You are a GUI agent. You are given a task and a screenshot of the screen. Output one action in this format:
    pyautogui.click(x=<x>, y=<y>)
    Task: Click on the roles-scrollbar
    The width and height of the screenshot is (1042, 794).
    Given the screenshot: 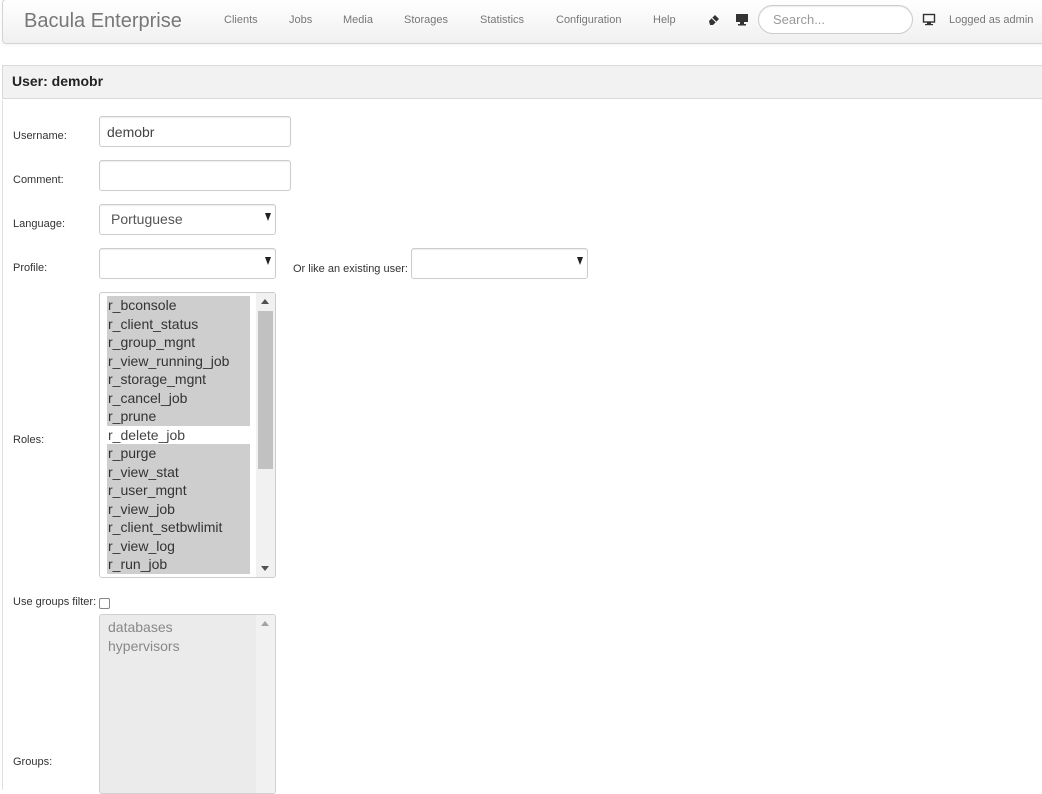 What is the action you would take?
    pyautogui.click(x=265, y=435)
    